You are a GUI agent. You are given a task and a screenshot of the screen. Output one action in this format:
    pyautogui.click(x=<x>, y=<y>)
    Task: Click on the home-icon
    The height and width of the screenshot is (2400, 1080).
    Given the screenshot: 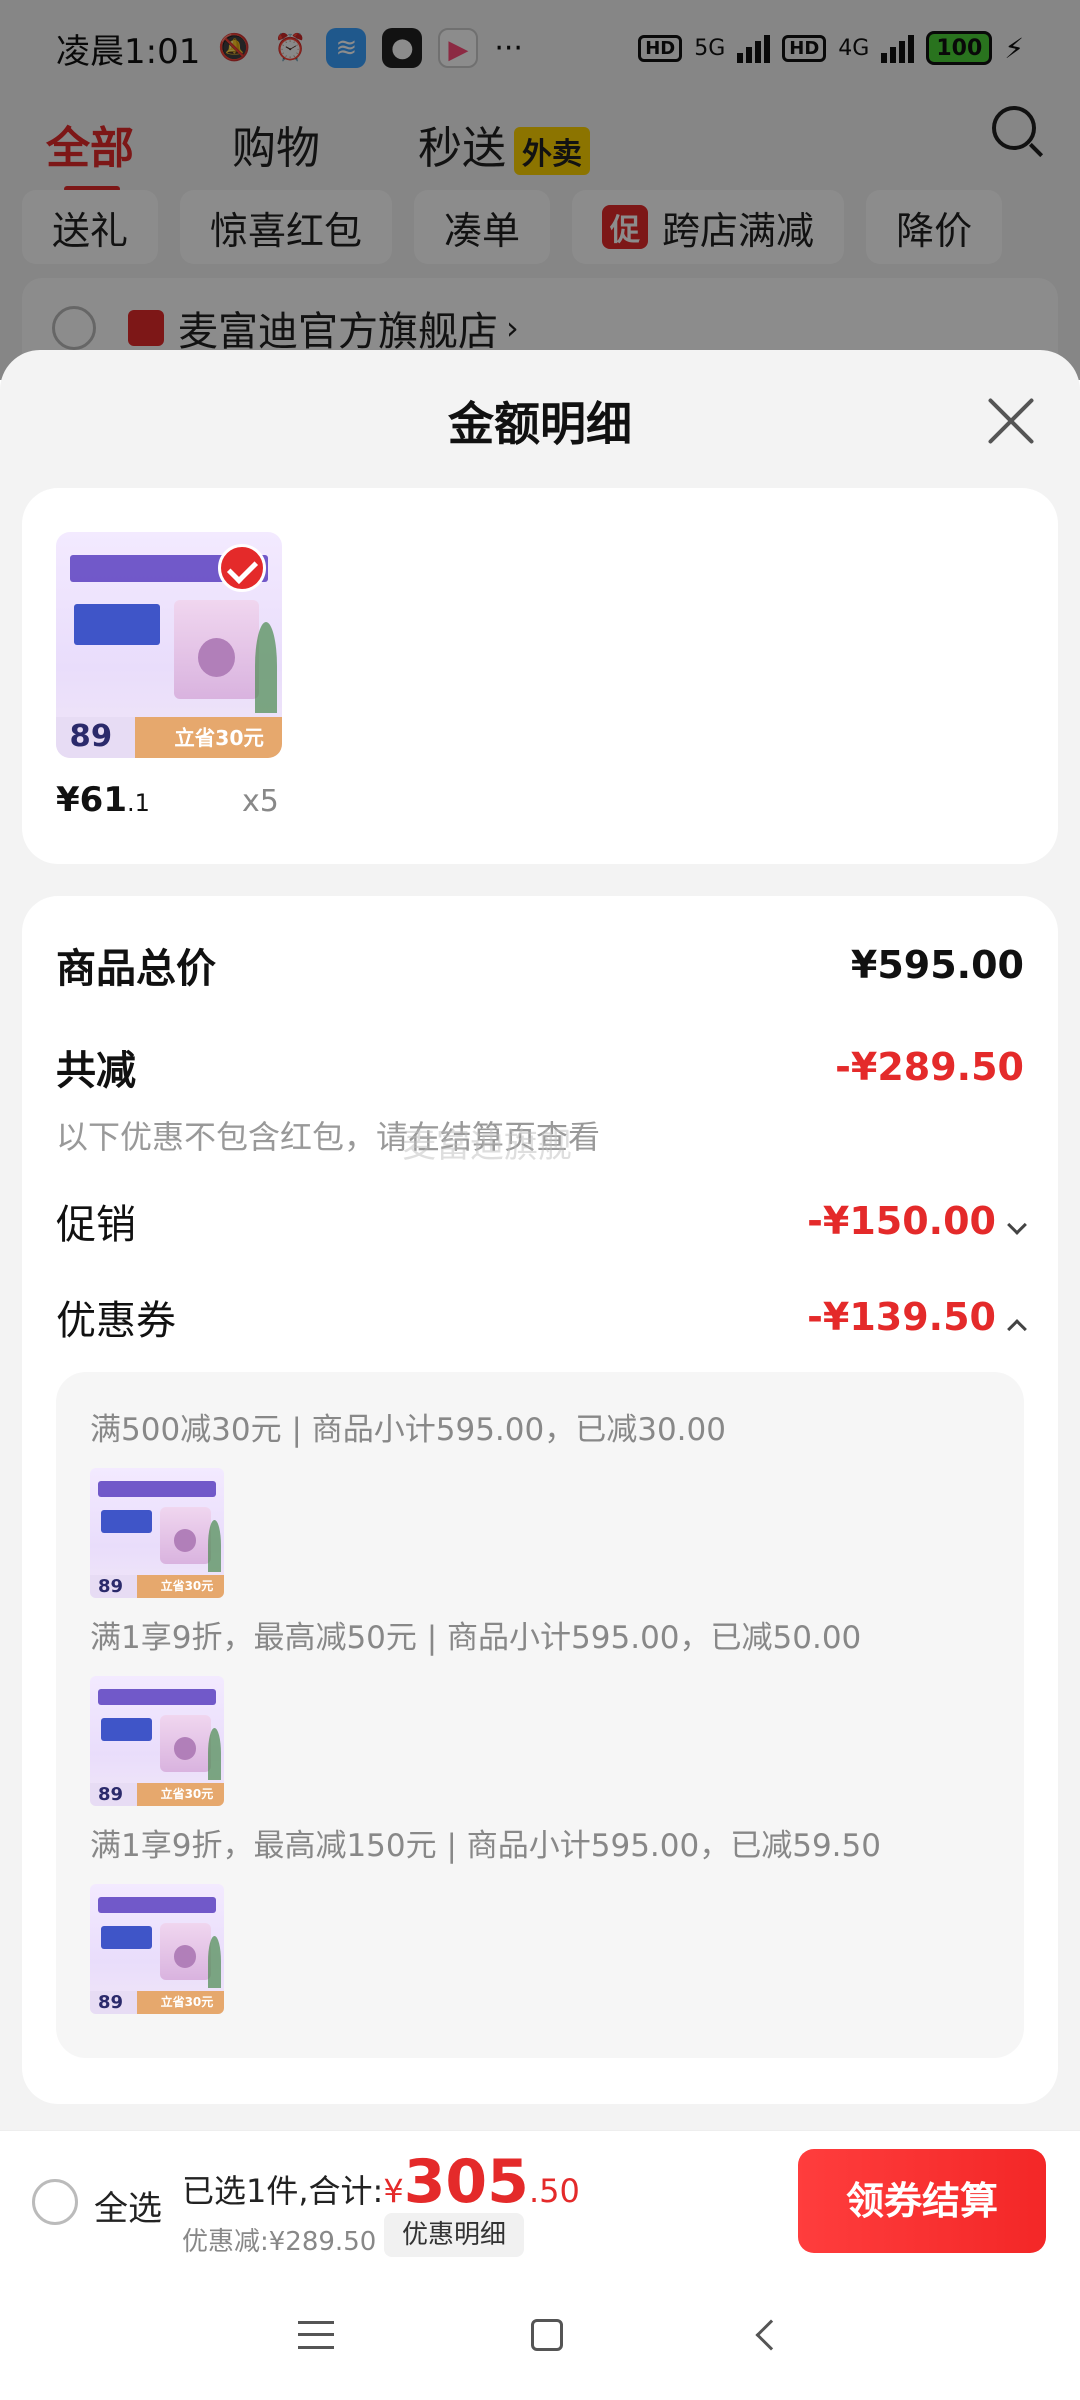 What is the action you would take?
    pyautogui.click(x=546, y=2335)
    